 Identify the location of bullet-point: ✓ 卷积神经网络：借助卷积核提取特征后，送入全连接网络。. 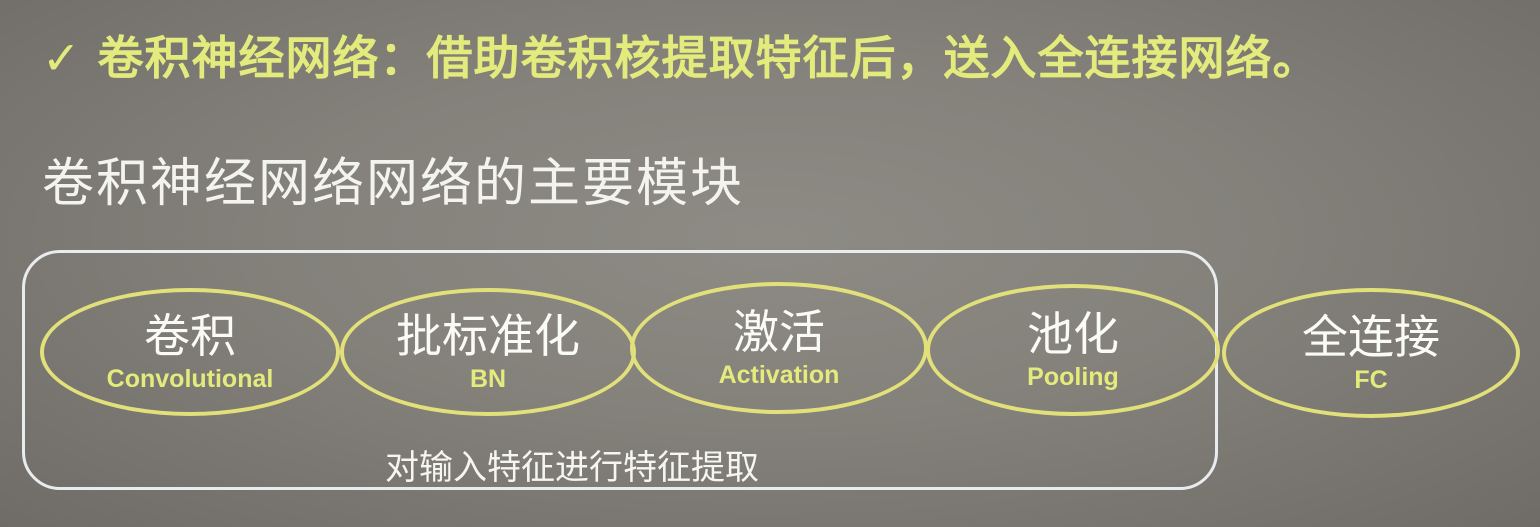
(681, 58).